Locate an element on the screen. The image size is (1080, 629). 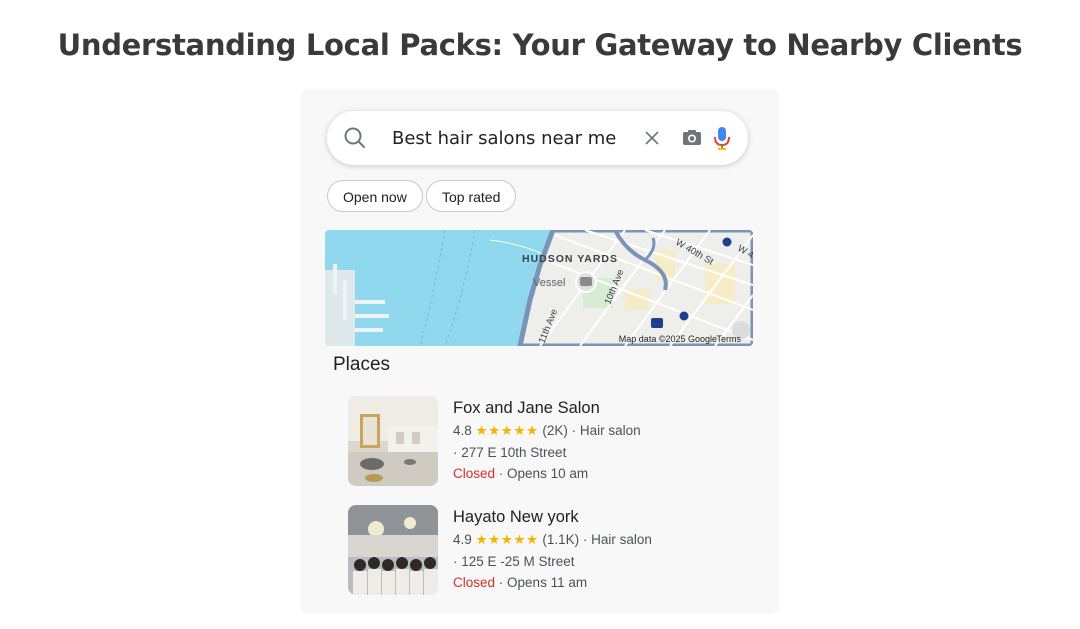
rating-value: 4.8 is located at coordinates (462, 430).